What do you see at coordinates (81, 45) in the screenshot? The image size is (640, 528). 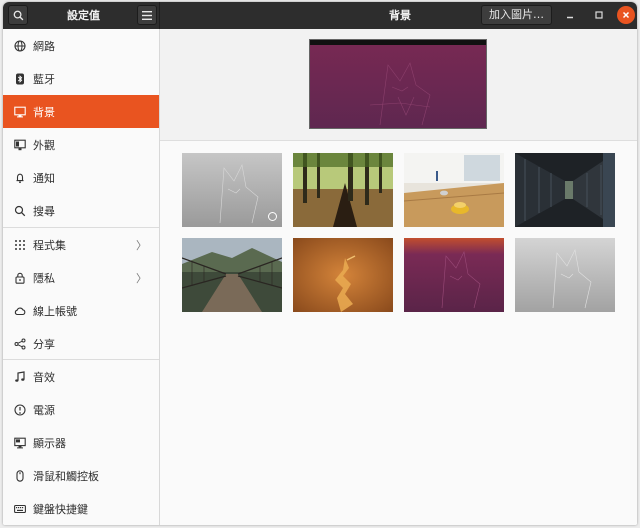 I see `sidebar-item-network: 網路` at bounding box center [81, 45].